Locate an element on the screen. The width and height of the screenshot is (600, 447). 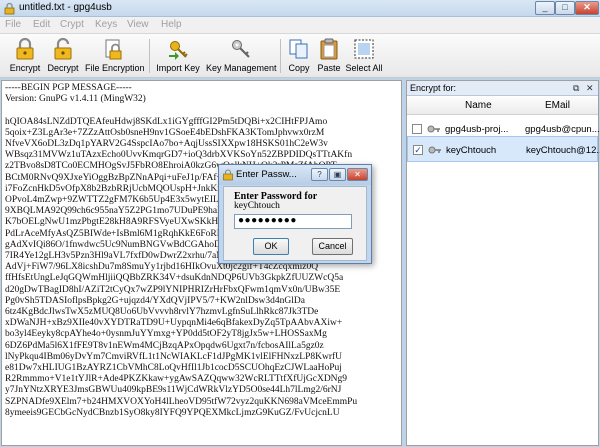
panel-float-icon: ⧉ is located at coordinates (576, 88).